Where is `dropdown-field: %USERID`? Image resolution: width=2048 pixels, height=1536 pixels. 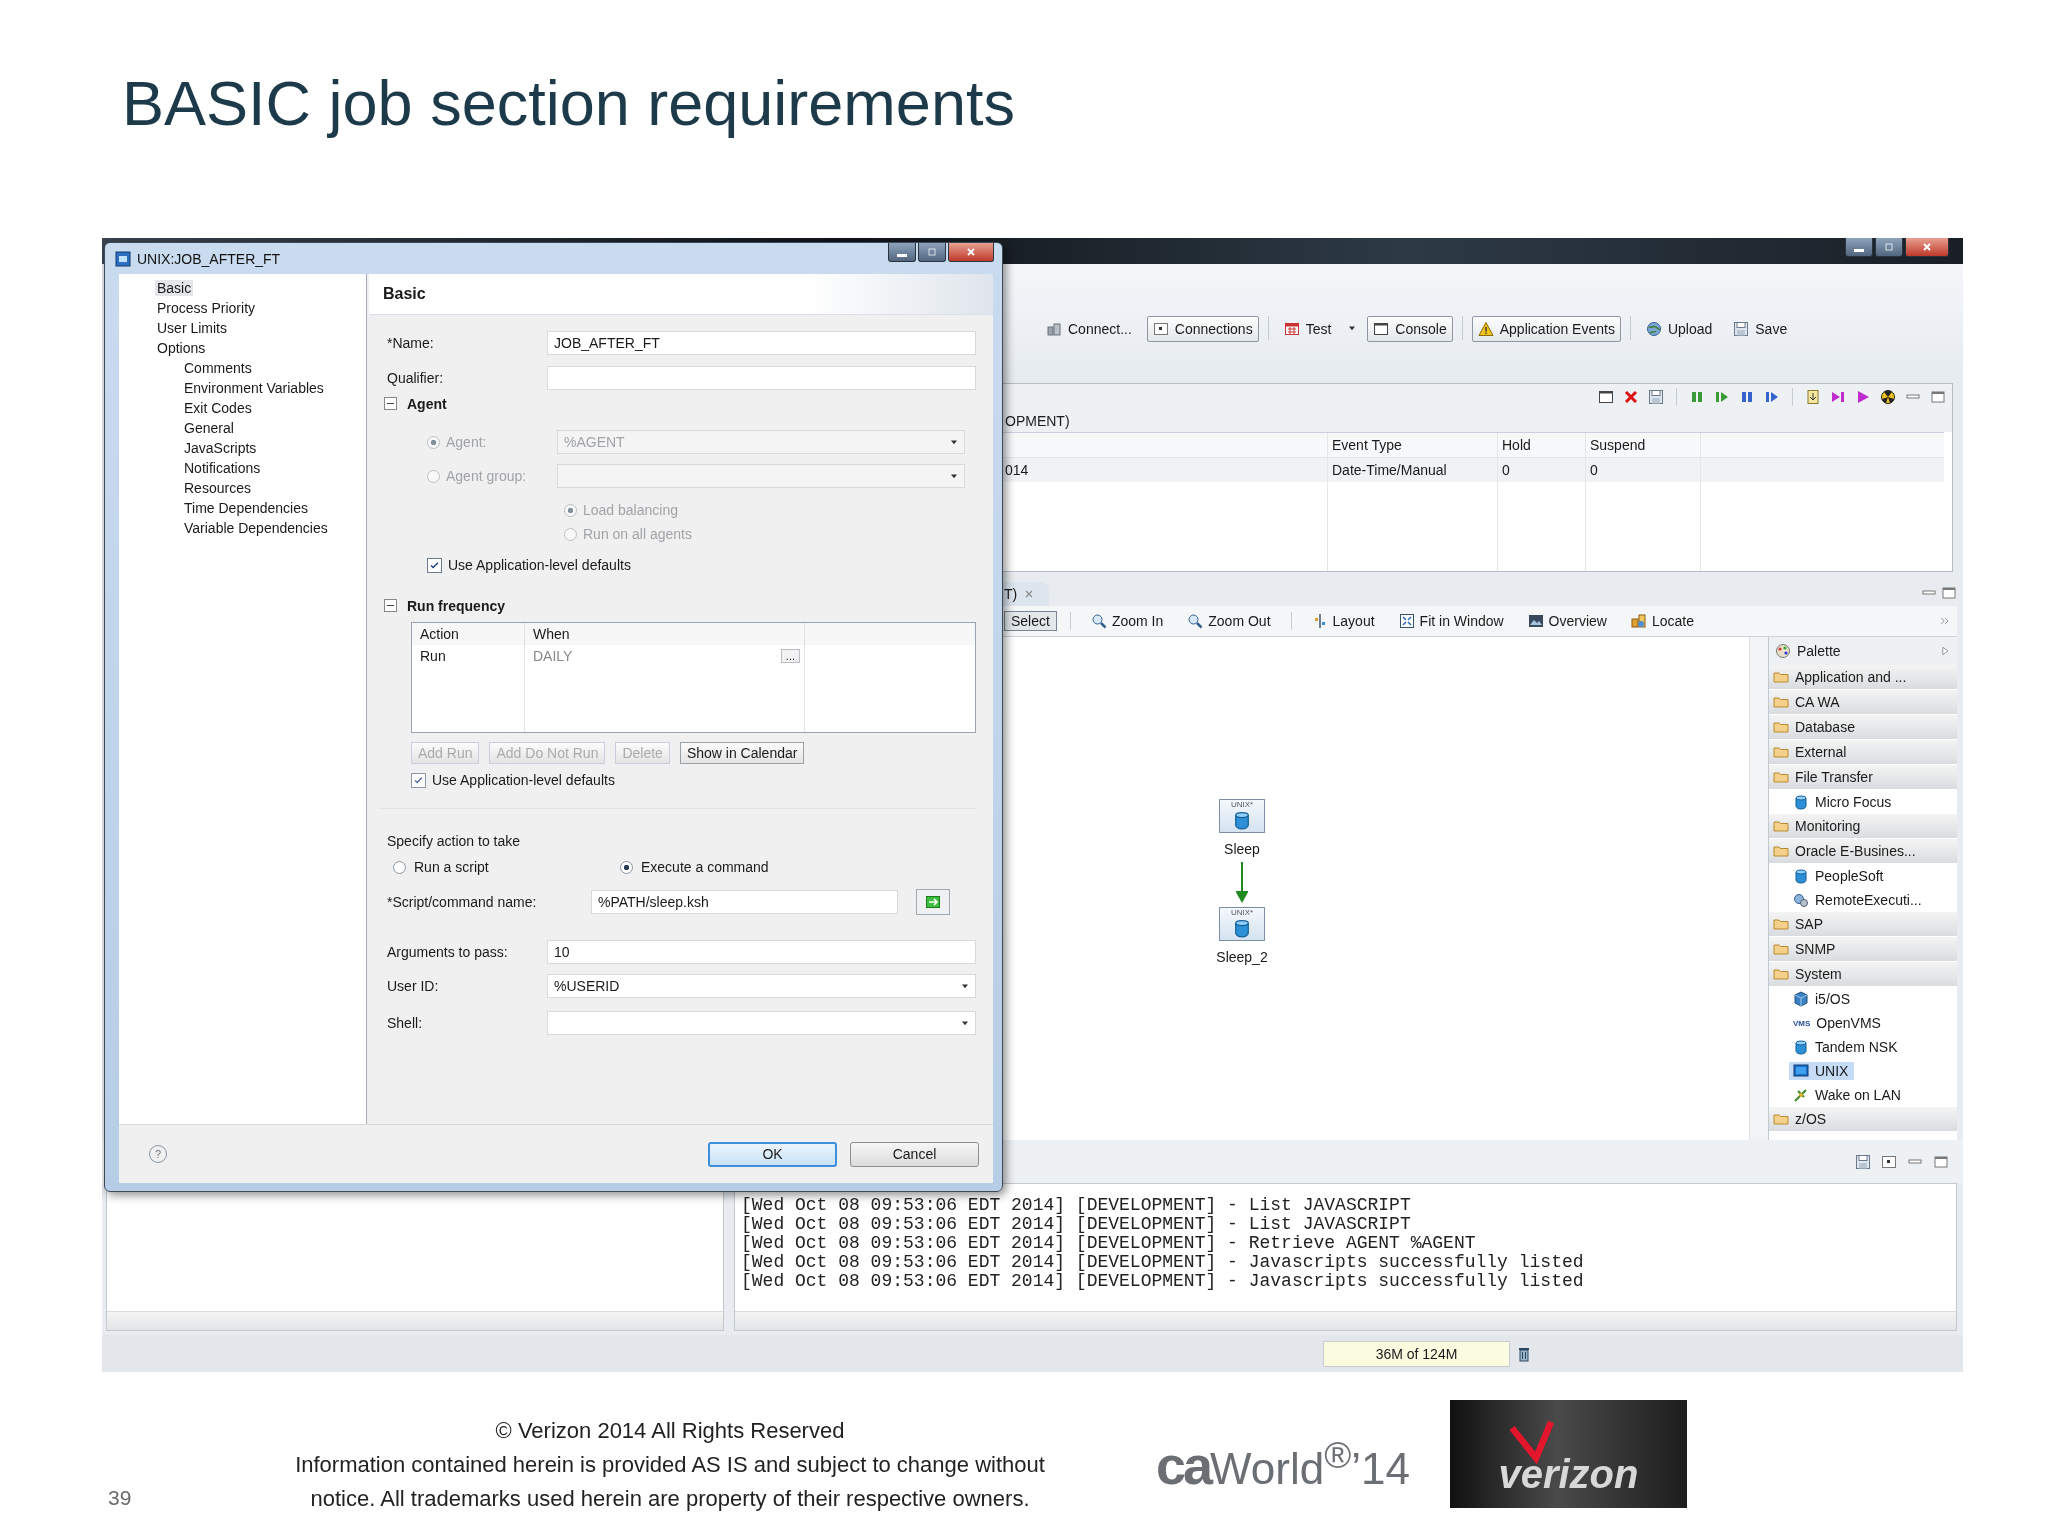 dropdown-field: %USERID is located at coordinates (761, 986).